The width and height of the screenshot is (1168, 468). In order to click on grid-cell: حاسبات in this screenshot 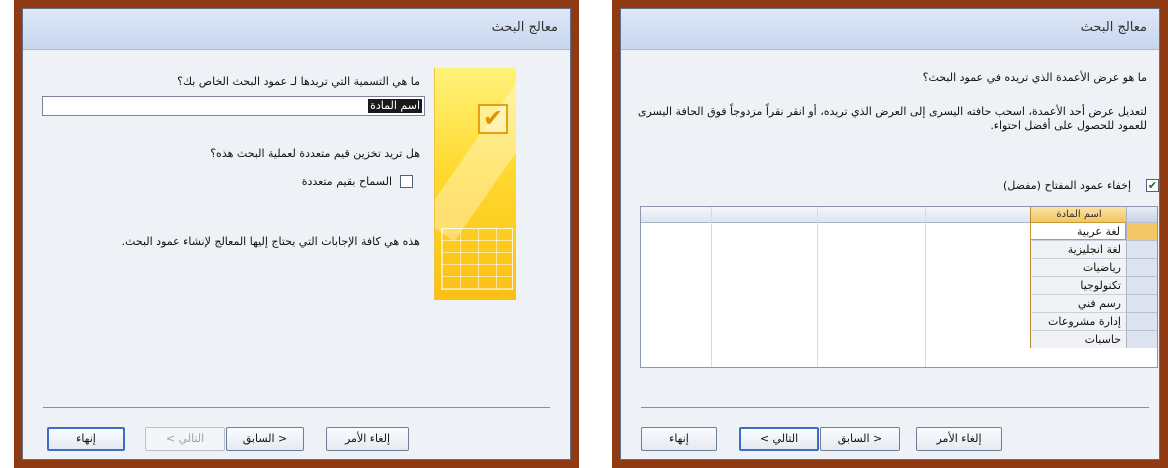, I will do `click(1078, 339)`.